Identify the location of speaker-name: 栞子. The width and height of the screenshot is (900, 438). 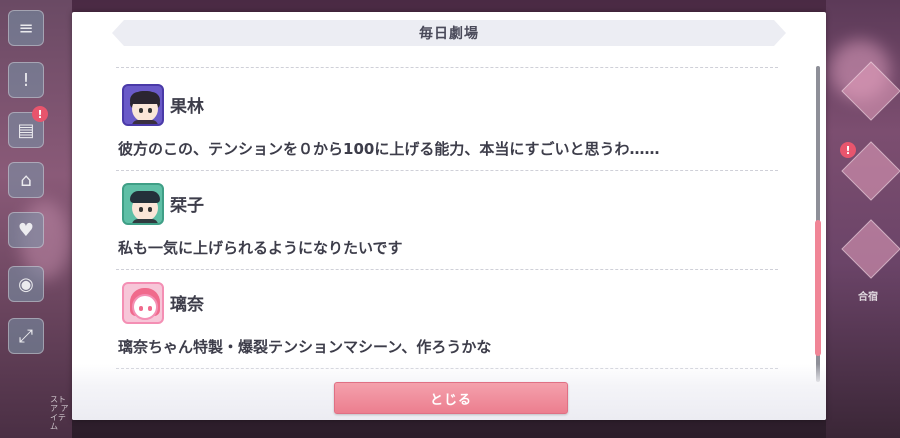
(187, 206).